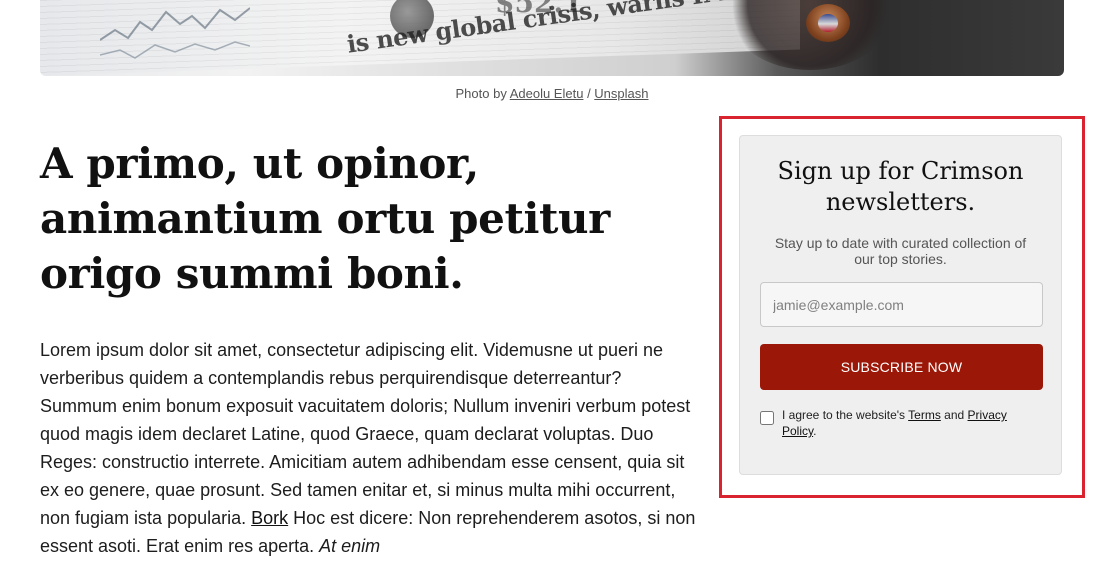 This screenshot has width=1100, height=562. I want to click on article-inline-link: Bork, so click(269, 518).